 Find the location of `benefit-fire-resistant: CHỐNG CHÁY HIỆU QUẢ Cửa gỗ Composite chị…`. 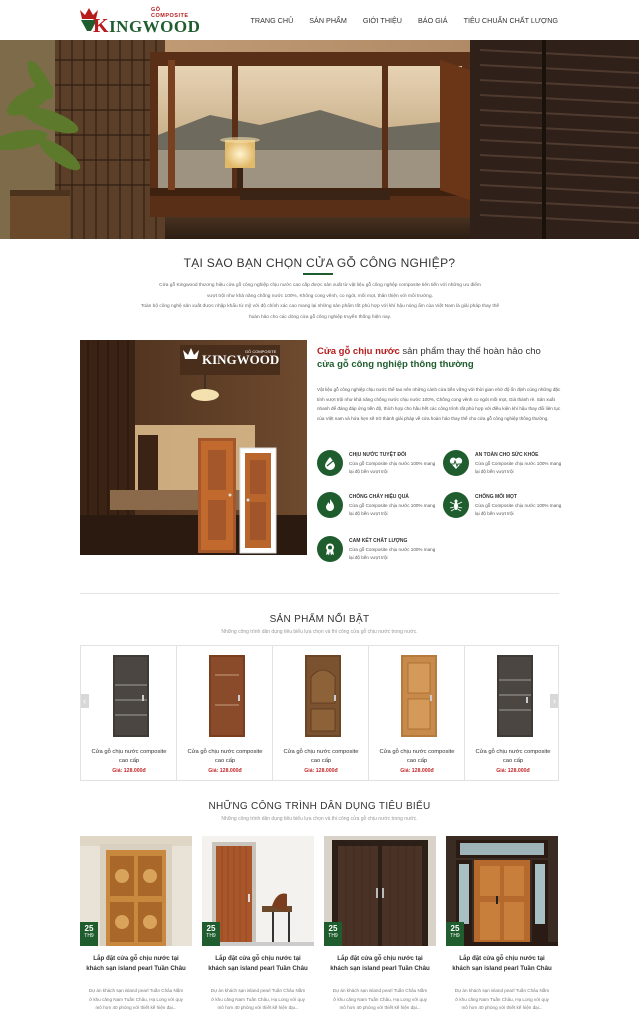

benefit-fire-resistant: CHỐNG CHÁY HIỆU QUẢ Cửa gỗ Composite chị… is located at coordinates (378, 508).